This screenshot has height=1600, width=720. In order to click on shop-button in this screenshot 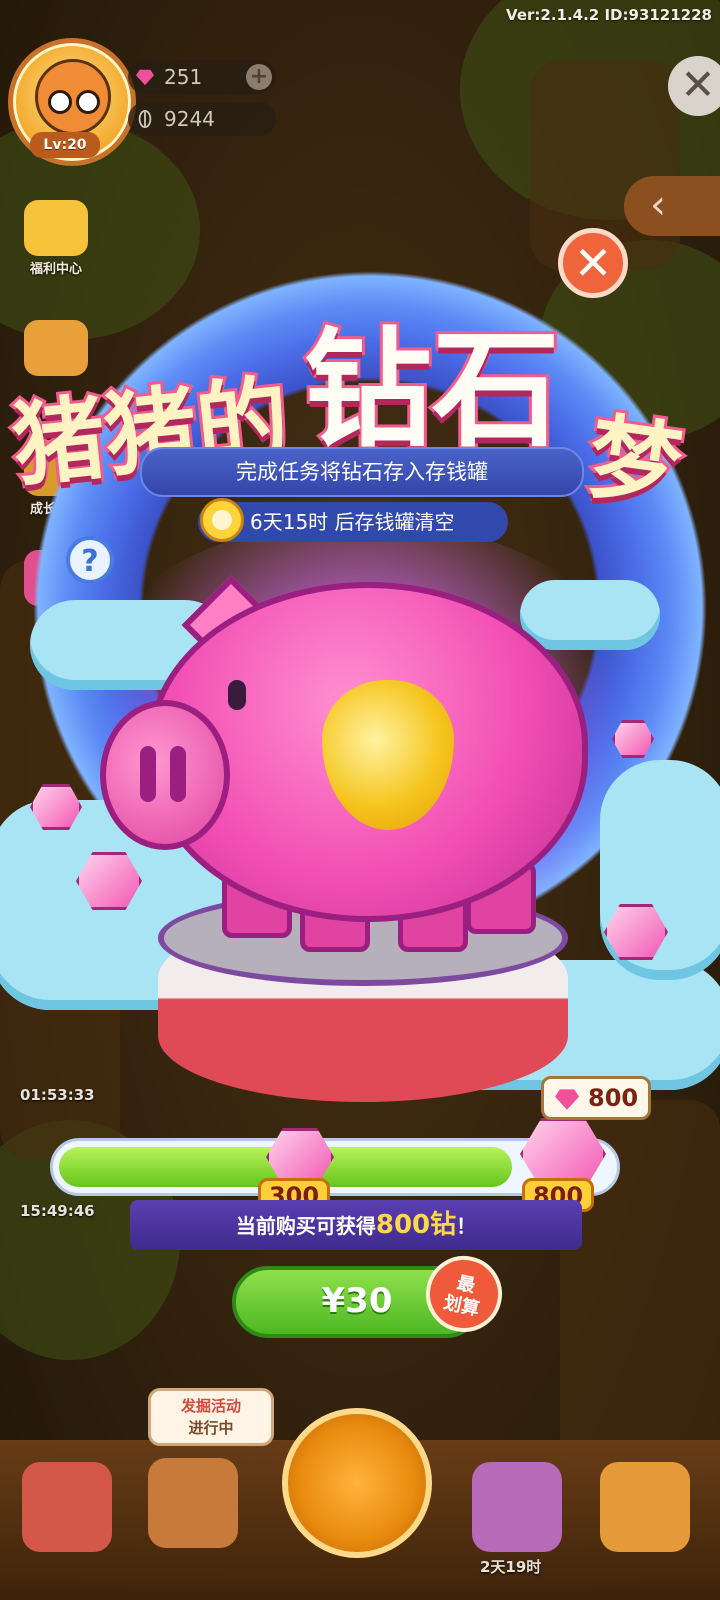, I will do `click(67, 1507)`.